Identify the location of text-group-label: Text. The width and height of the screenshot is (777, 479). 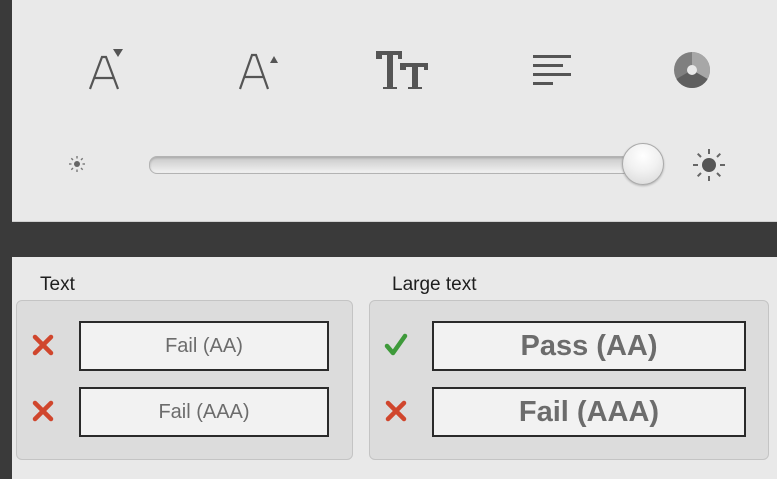
(57, 284).